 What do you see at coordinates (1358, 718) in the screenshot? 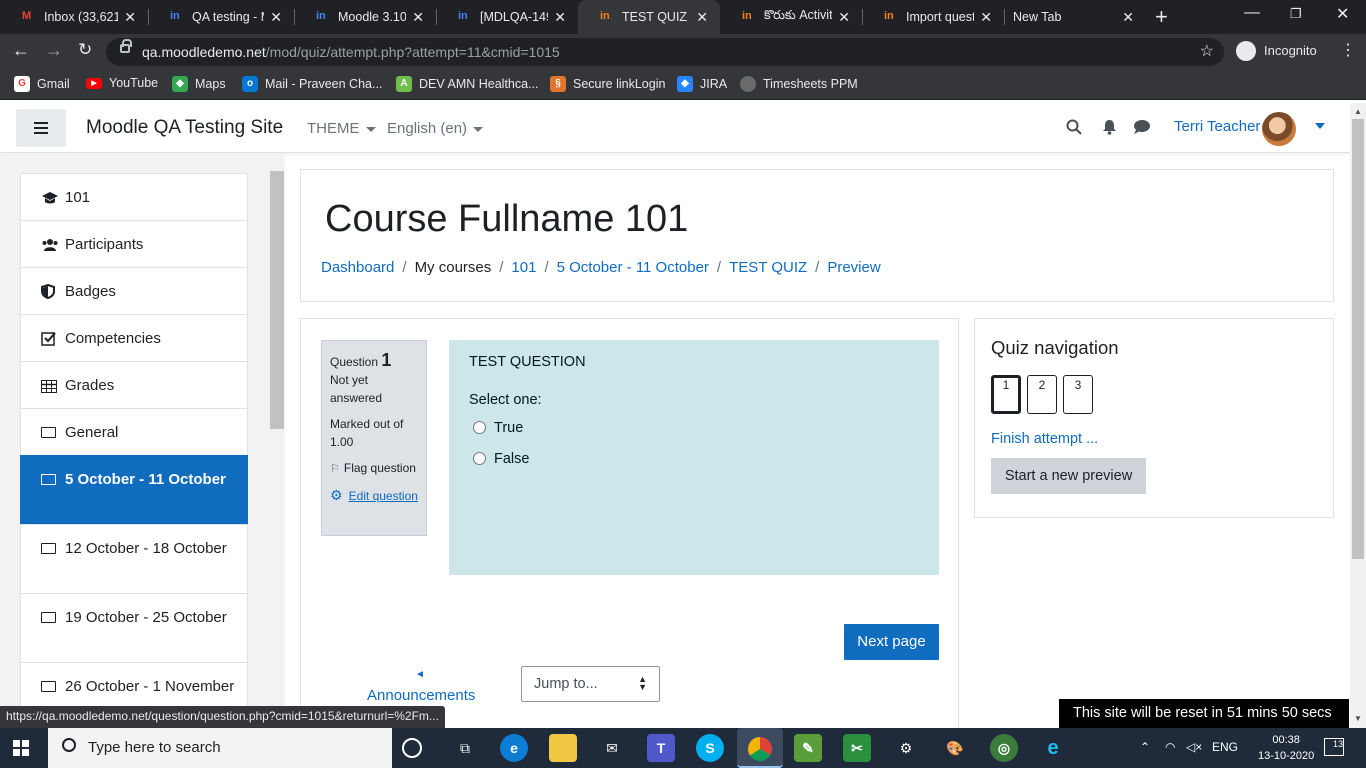
I see `scroll-down-icon: ▼` at bounding box center [1358, 718].